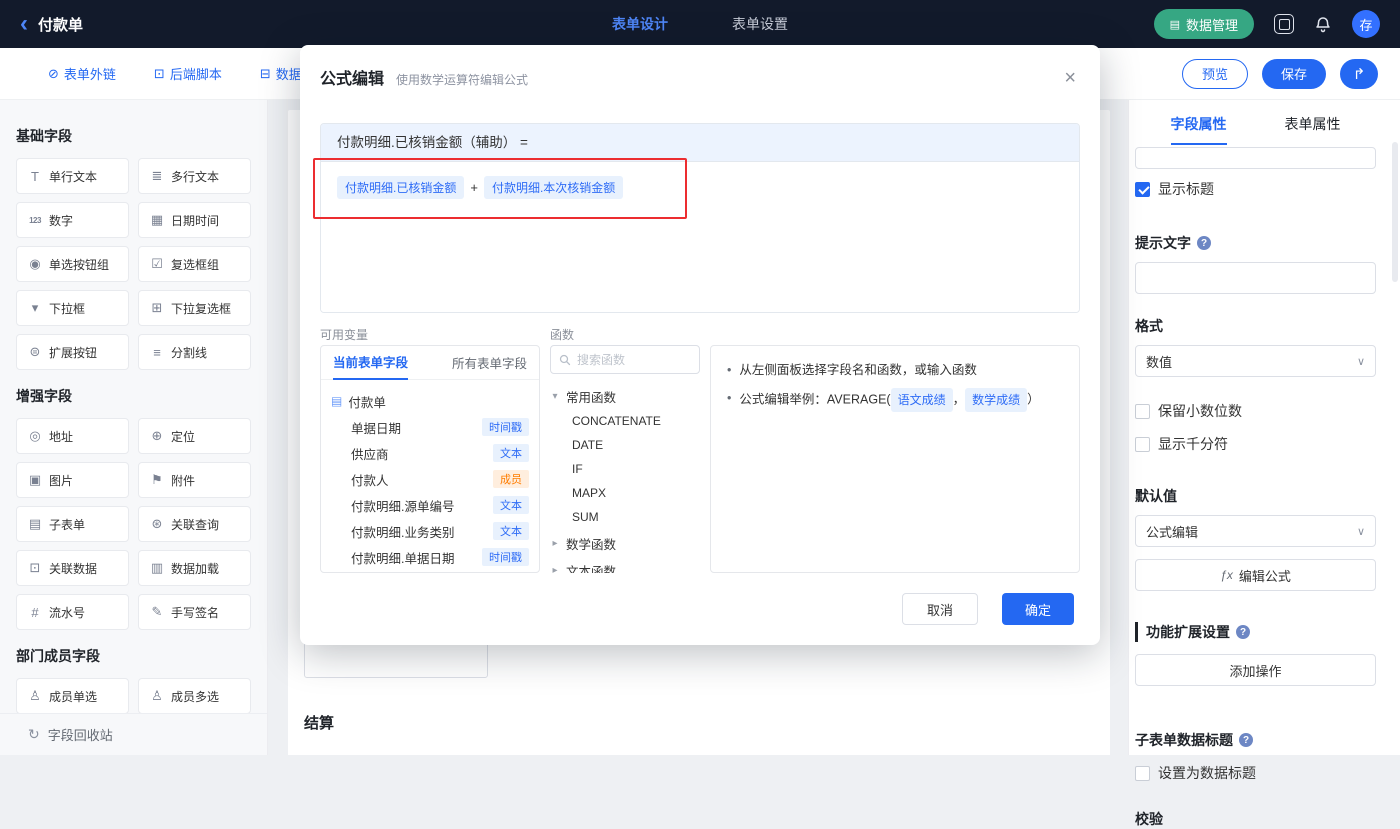  What do you see at coordinates (72, 524) in the screenshot?
I see `palette-field-item: ▤ 子表单` at bounding box center [72, 524].